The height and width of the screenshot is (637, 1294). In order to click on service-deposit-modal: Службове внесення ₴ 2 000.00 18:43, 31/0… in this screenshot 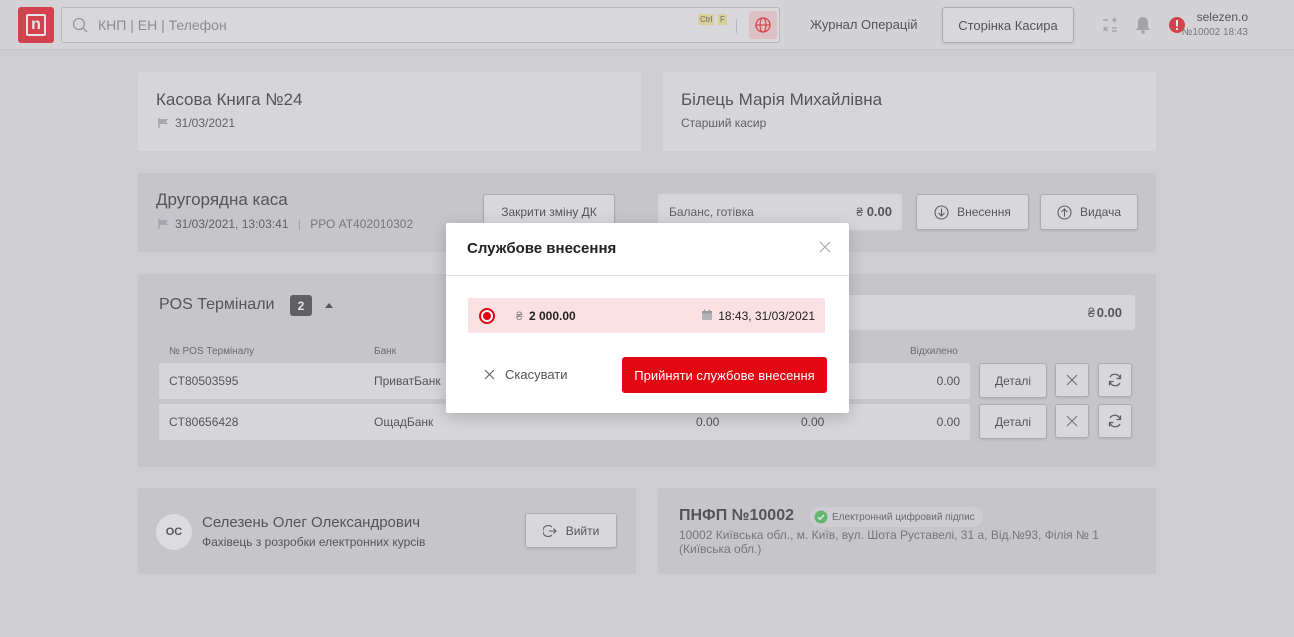, I will do `click(647, 318)`.